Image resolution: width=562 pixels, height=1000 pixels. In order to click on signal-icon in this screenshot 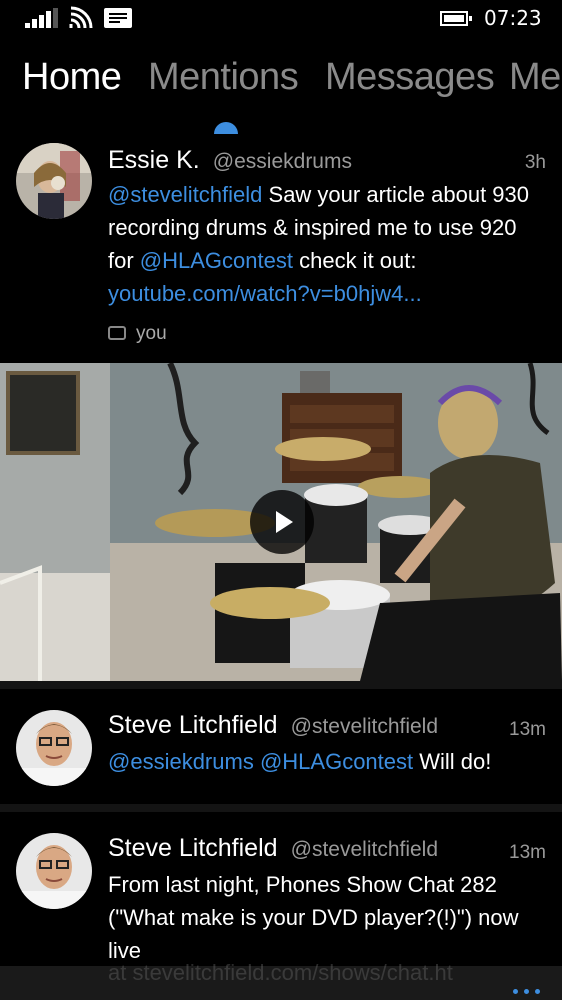, I will do `click(42, 18)`.